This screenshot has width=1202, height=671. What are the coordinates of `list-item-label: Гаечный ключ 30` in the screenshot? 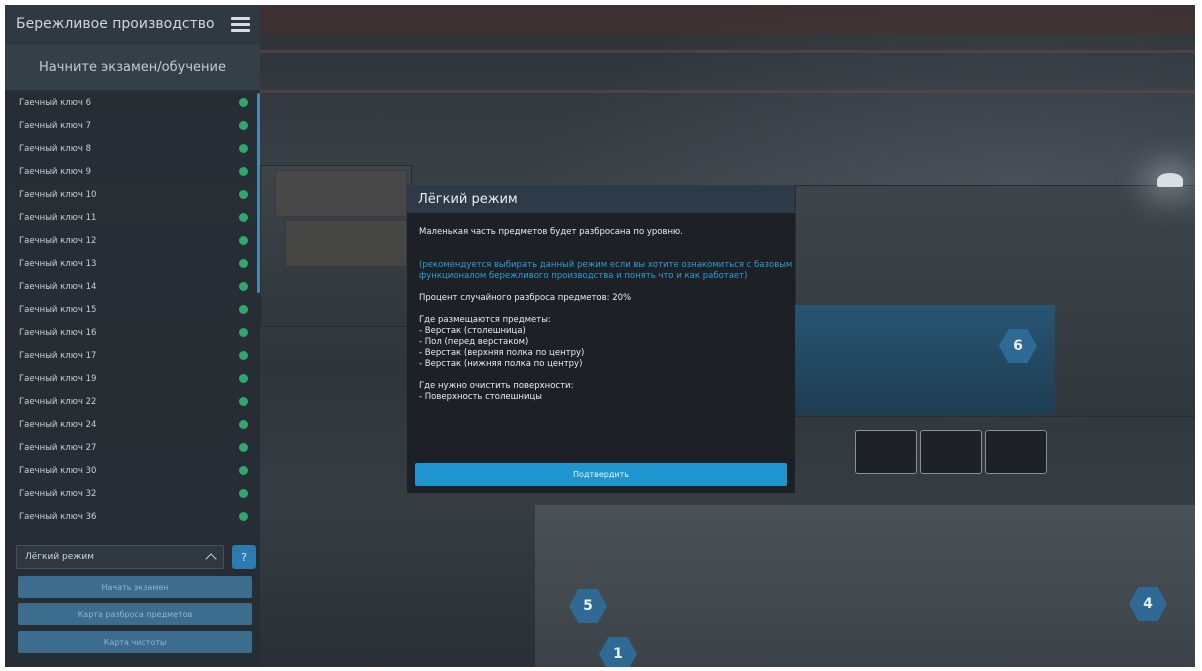 It's located at (58, 470).